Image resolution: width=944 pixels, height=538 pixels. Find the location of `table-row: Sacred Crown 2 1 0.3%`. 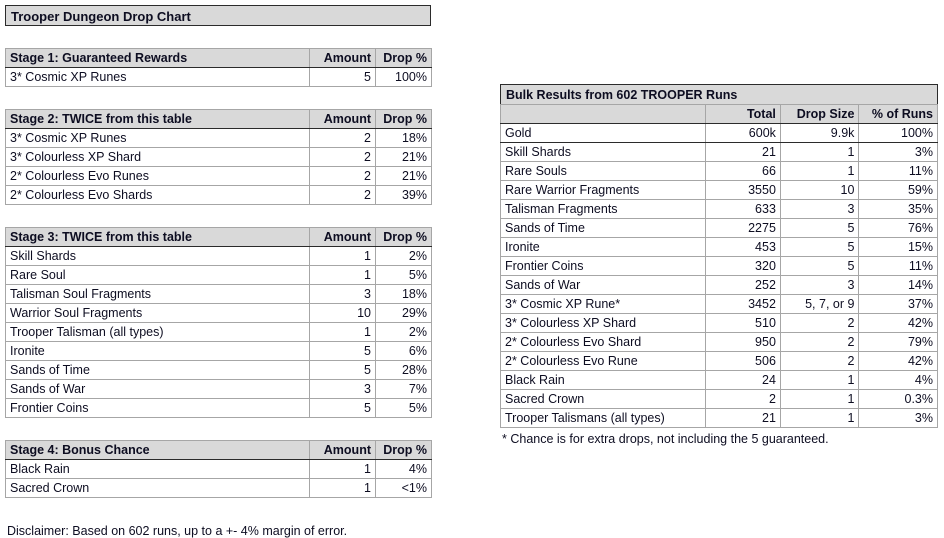

table-row: Sacred Crown 2 1 0.3% is located at coordinates (718, 399).